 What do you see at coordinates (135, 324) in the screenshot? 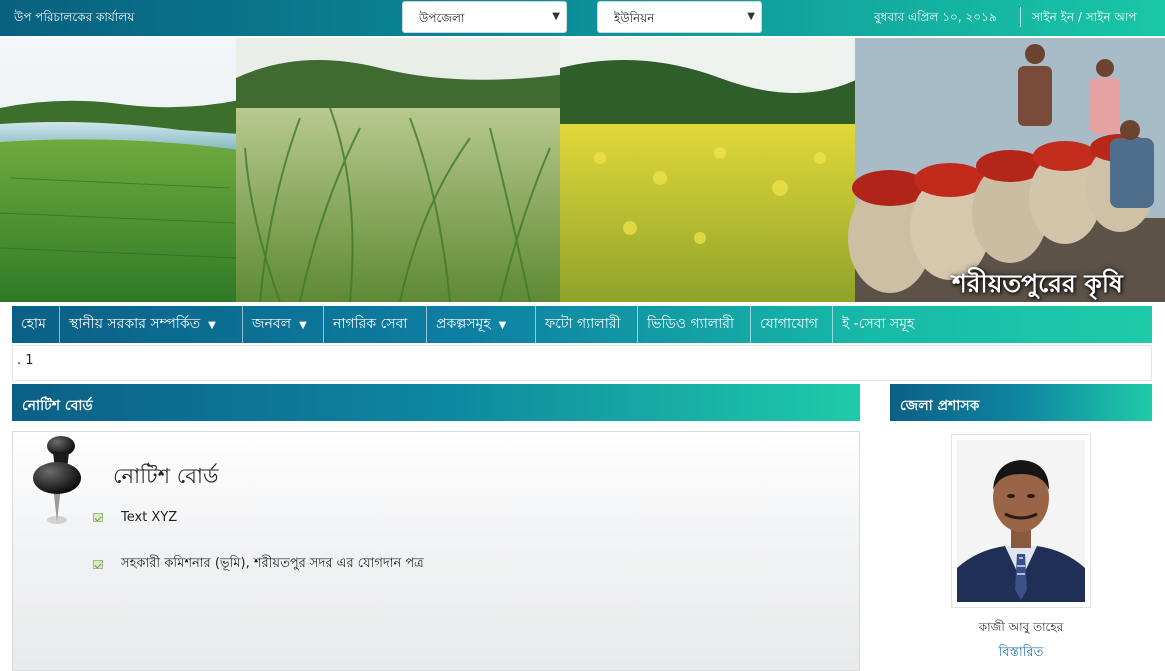
I see `nav-item-label: স্থানীয় সরকার সম্পর্কিত` at bounding box center [135, 324].